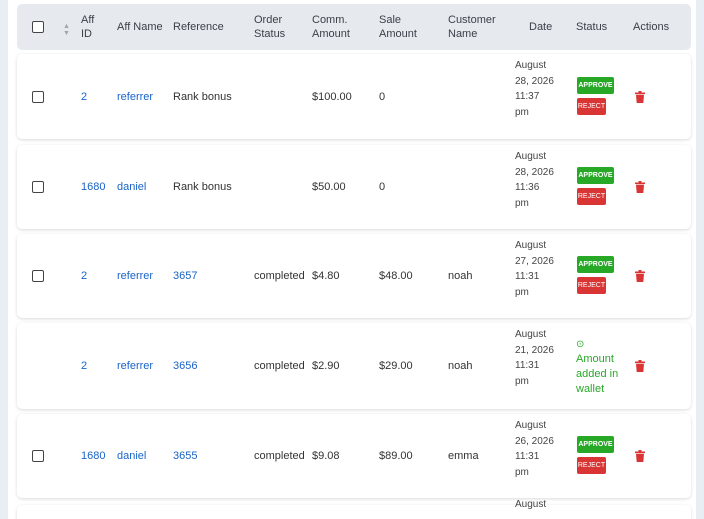 This screenshot has width=704, height=519. I want to click on comm-amount: $4.80, so click(326, 276).